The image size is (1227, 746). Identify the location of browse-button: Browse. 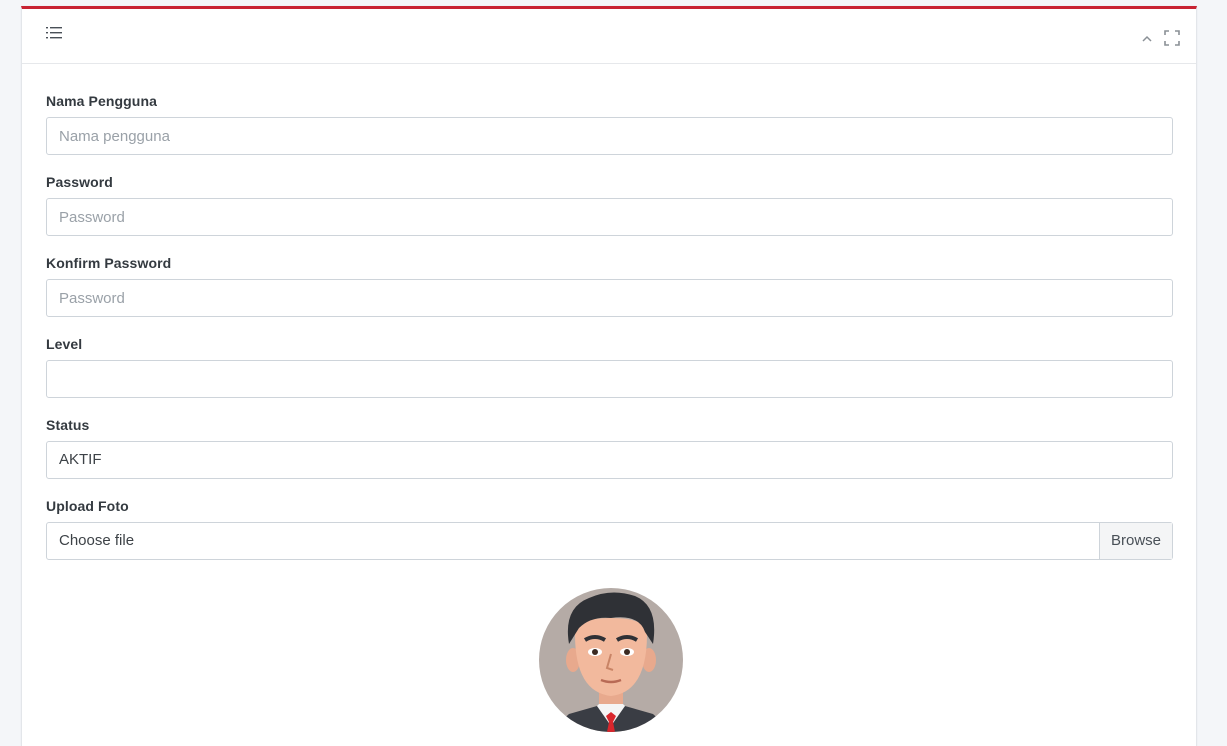
(1135, 541).